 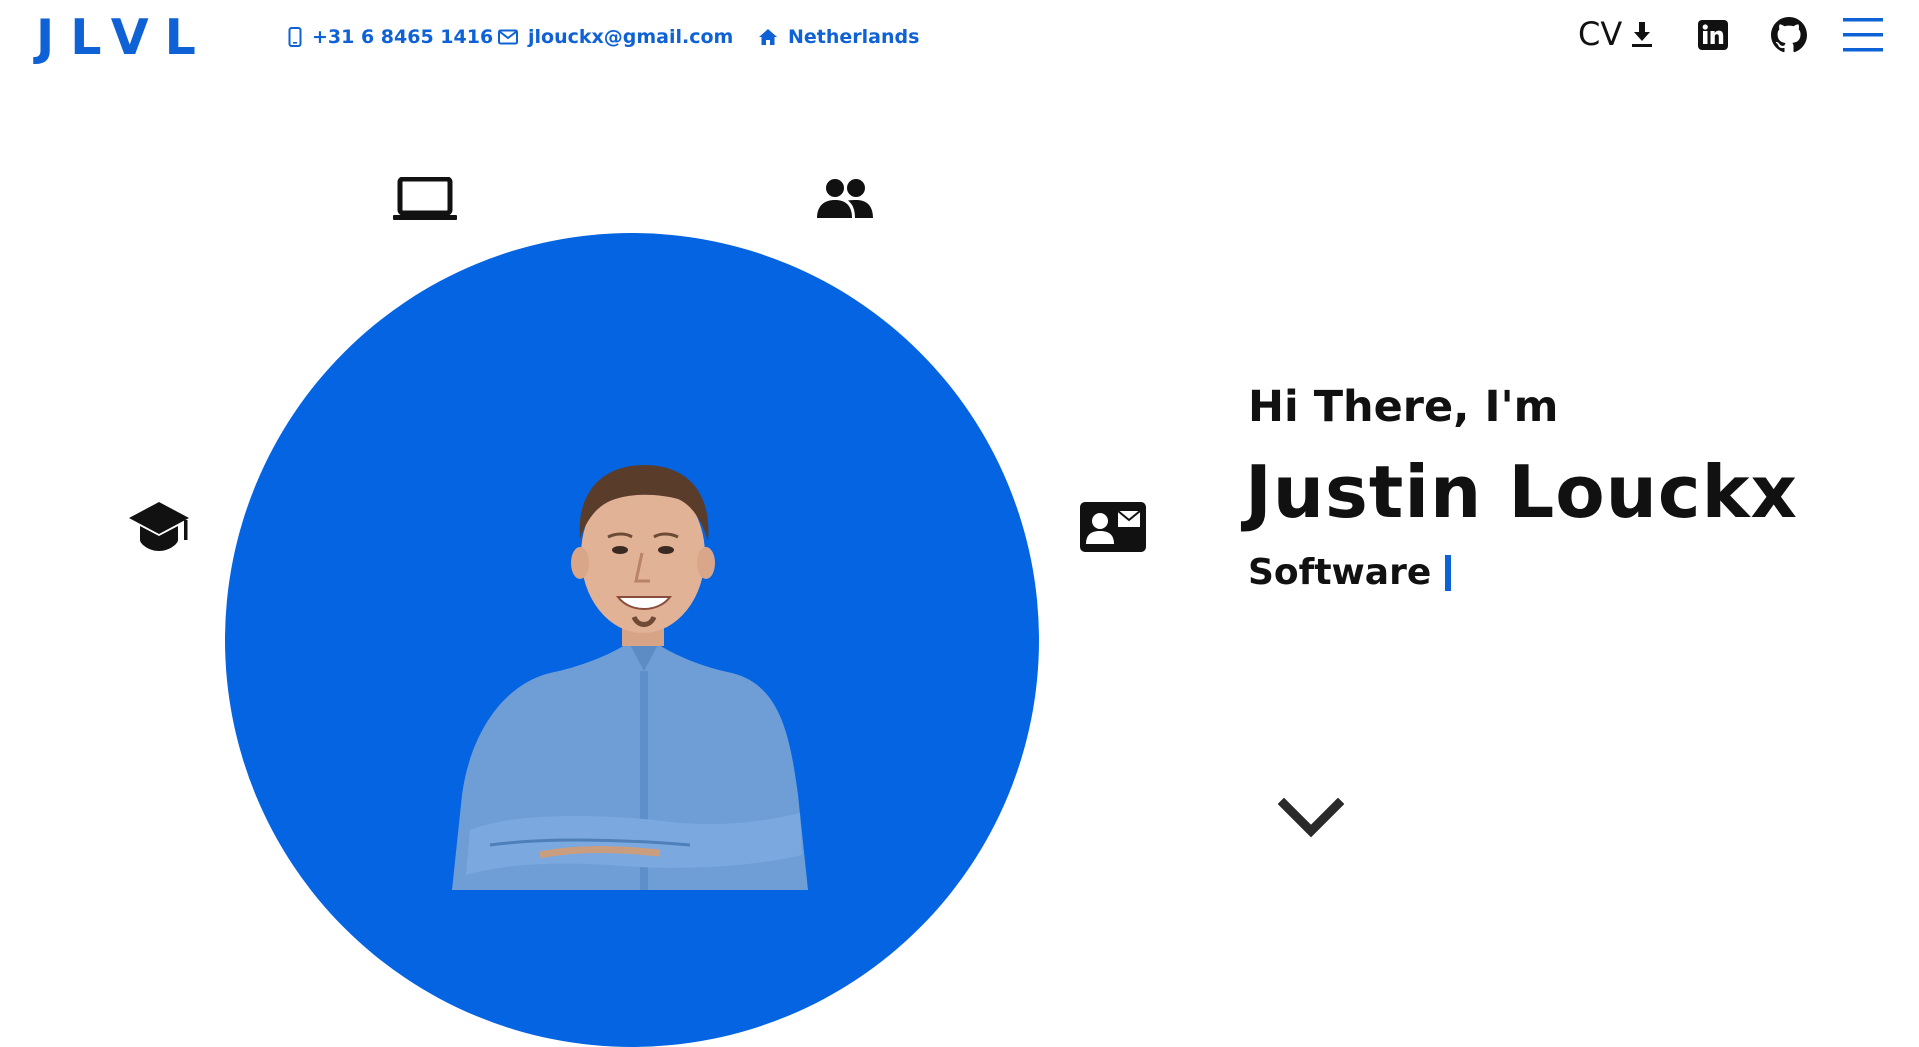 What do you see at coordinates (124, 38) in the screenshot?
I see `site-logo: JLVL` at bounding box center [124, 38].